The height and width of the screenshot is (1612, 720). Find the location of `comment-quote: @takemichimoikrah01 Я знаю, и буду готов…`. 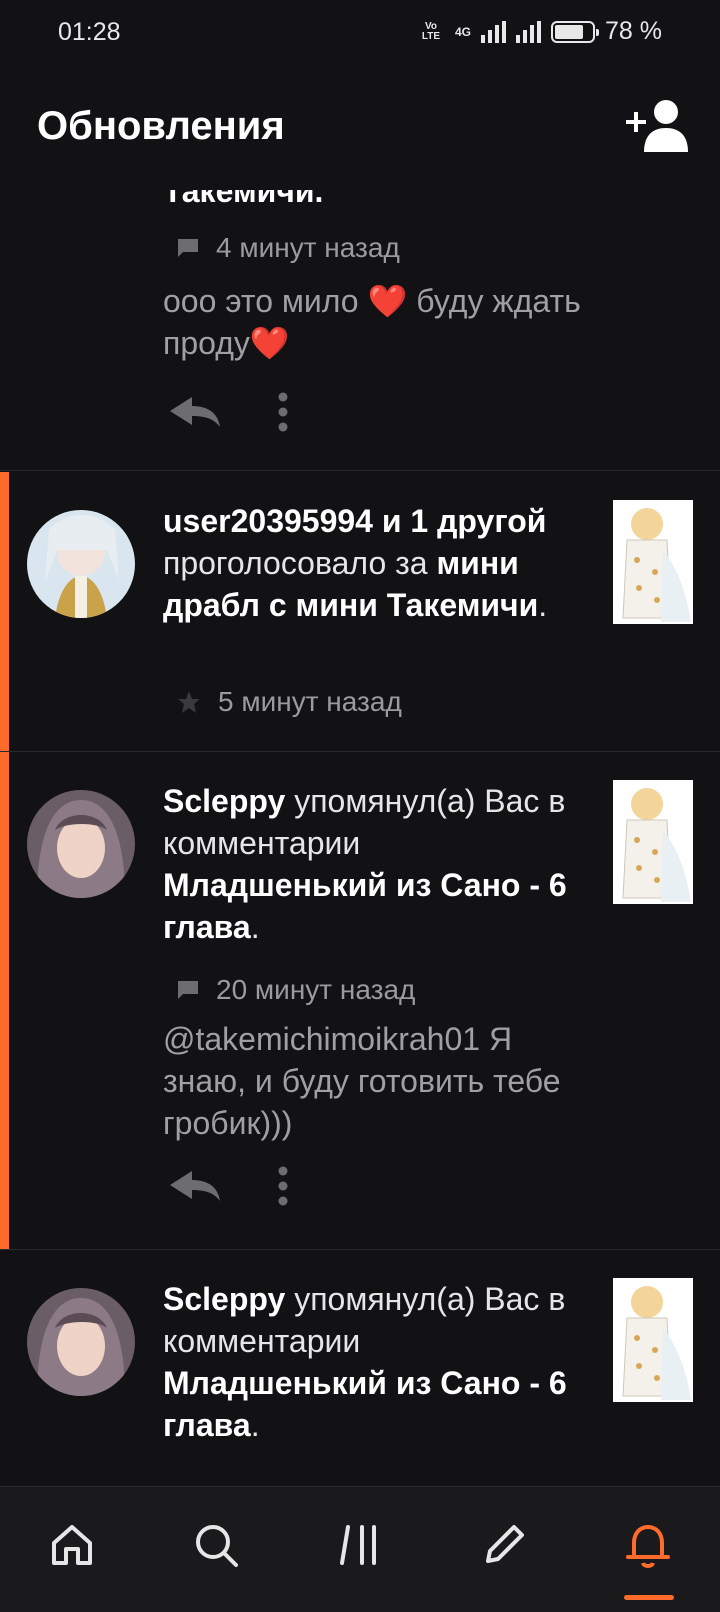

comment-quote: @takemichimoikrah01 Я знаю, и буду готов… is located at coordinates (362, 1081).